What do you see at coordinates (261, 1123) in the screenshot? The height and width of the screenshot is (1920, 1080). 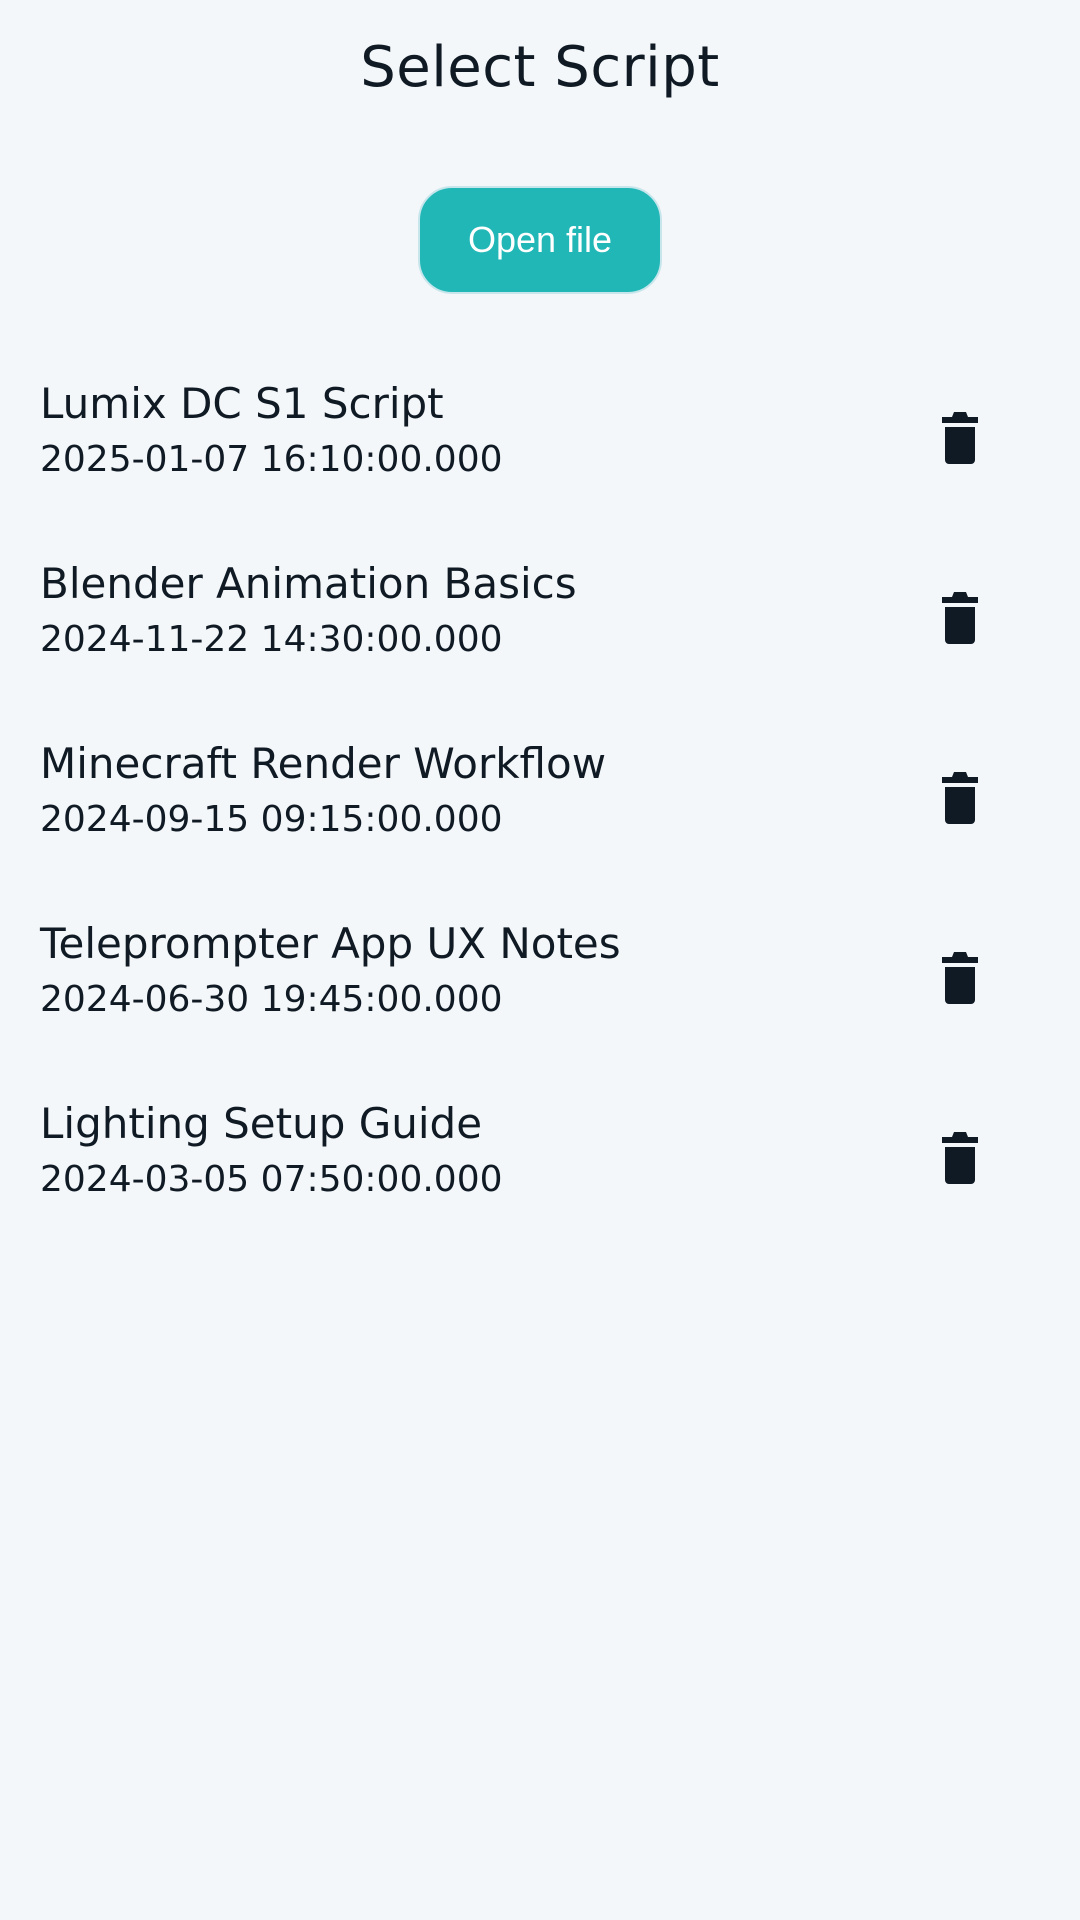 I see `script-title: Lighting Setup Guide` at bounding box center [261, 1123].